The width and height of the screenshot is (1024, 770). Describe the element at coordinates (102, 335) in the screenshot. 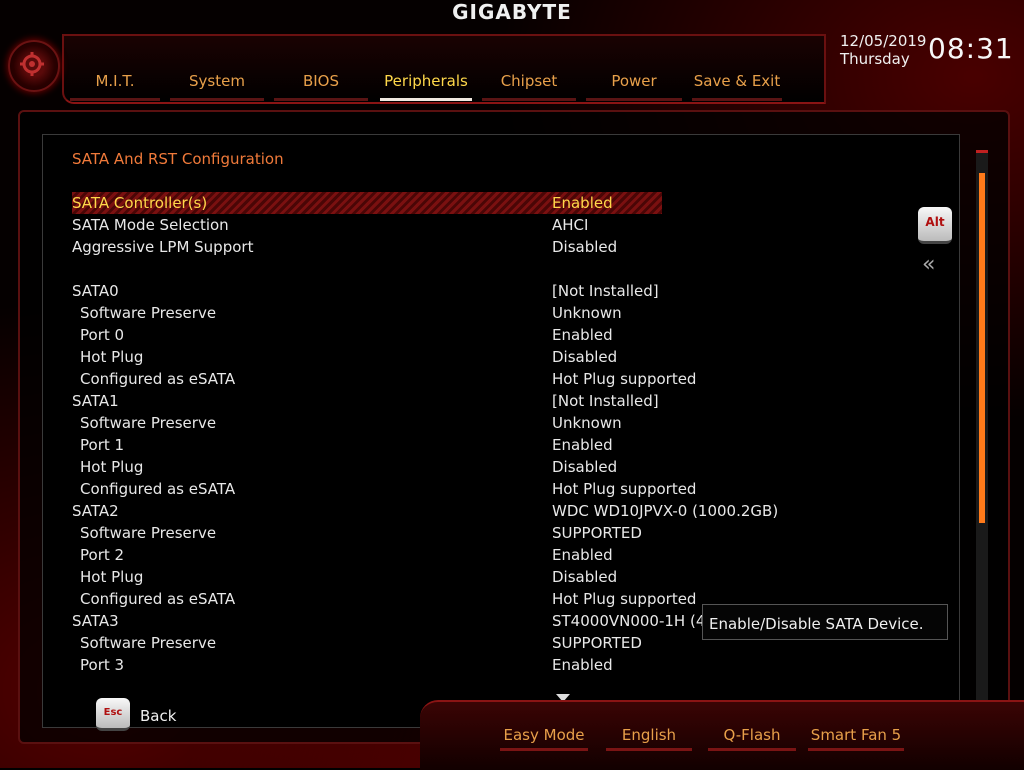

I see `setting-label: Port 0` at that location.